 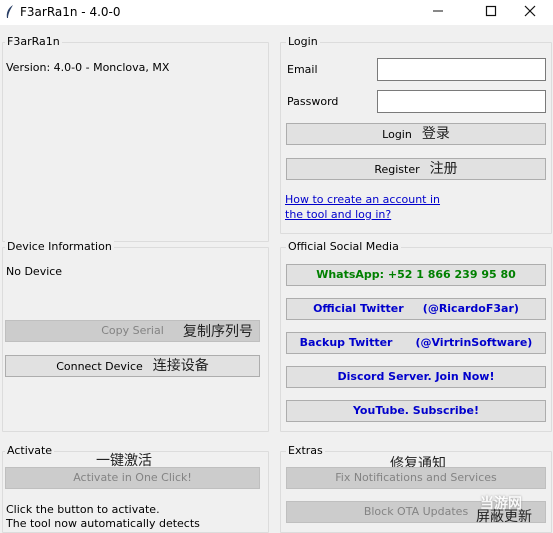 What do you see at coordinates (83, 509) in the screenshot?
I see `activate-info-line1: Click the button to activate.` at bounding box center [83, 509].